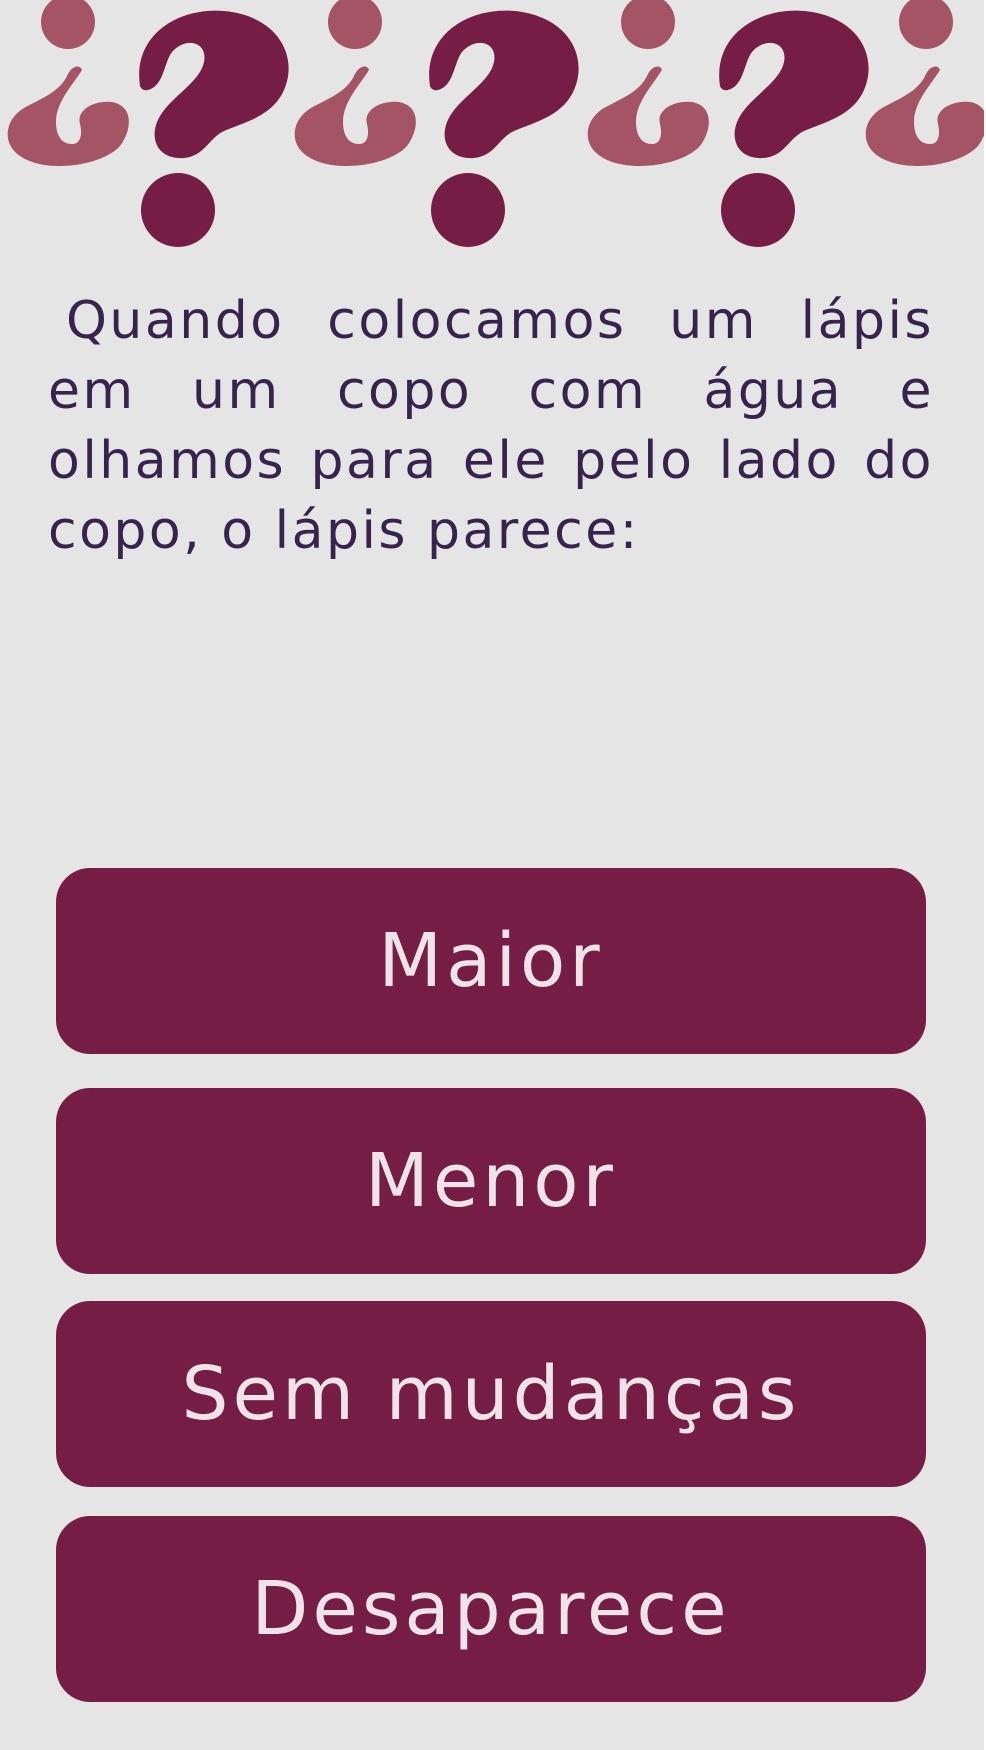 This screenshot has width=986, height=1750. Describe the element at coordinates (491, 1394) in the screenshot. I see `answer-button-sem-mudancas: Sem mudanças` at that location.